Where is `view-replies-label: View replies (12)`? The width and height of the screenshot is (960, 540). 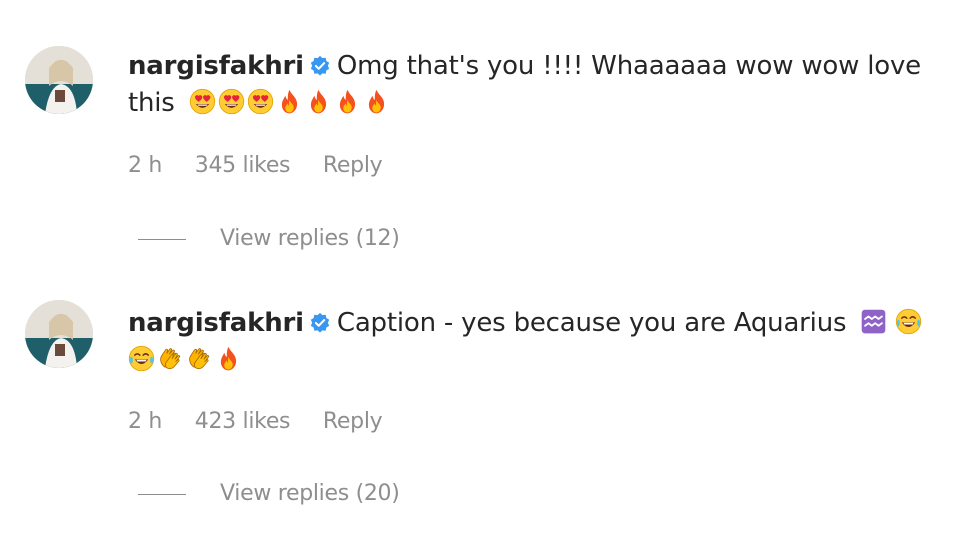 view-replies-label: View replies (12) is located at coordinates (310, 238).